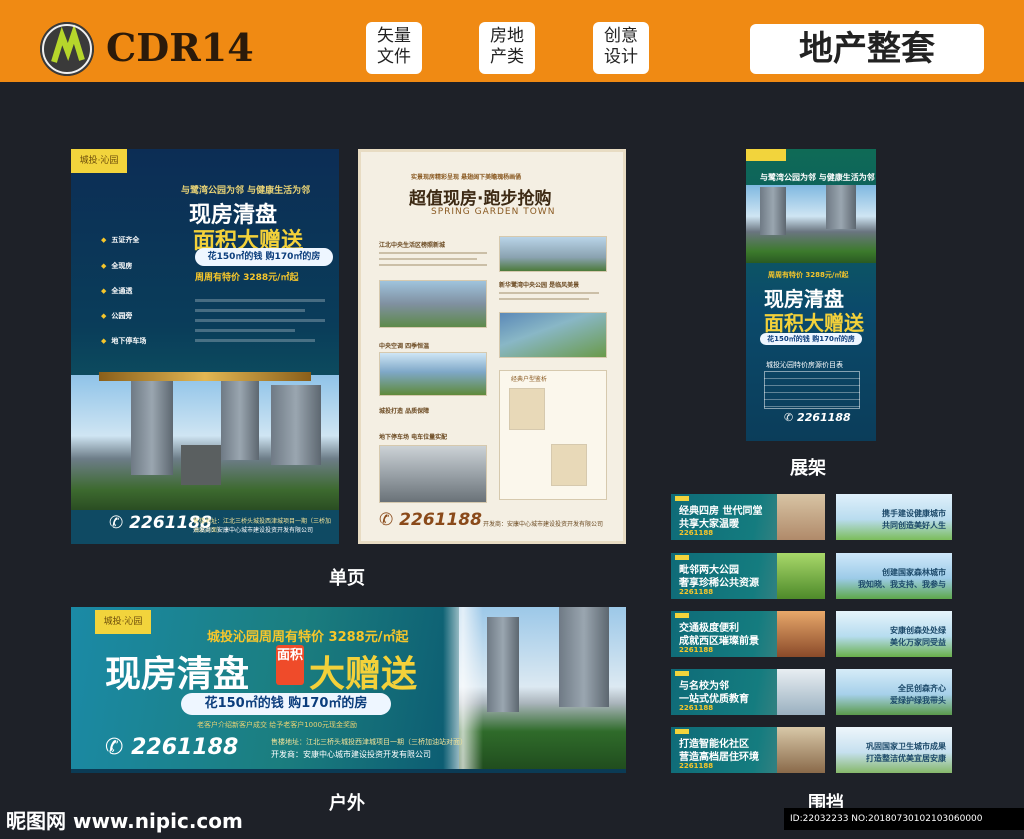 The height and width of the screenshot is (839, 1024). I want to click on hoarding-panel: 与名校为邻 一站式优质教育 2261188, so click(748, 692).